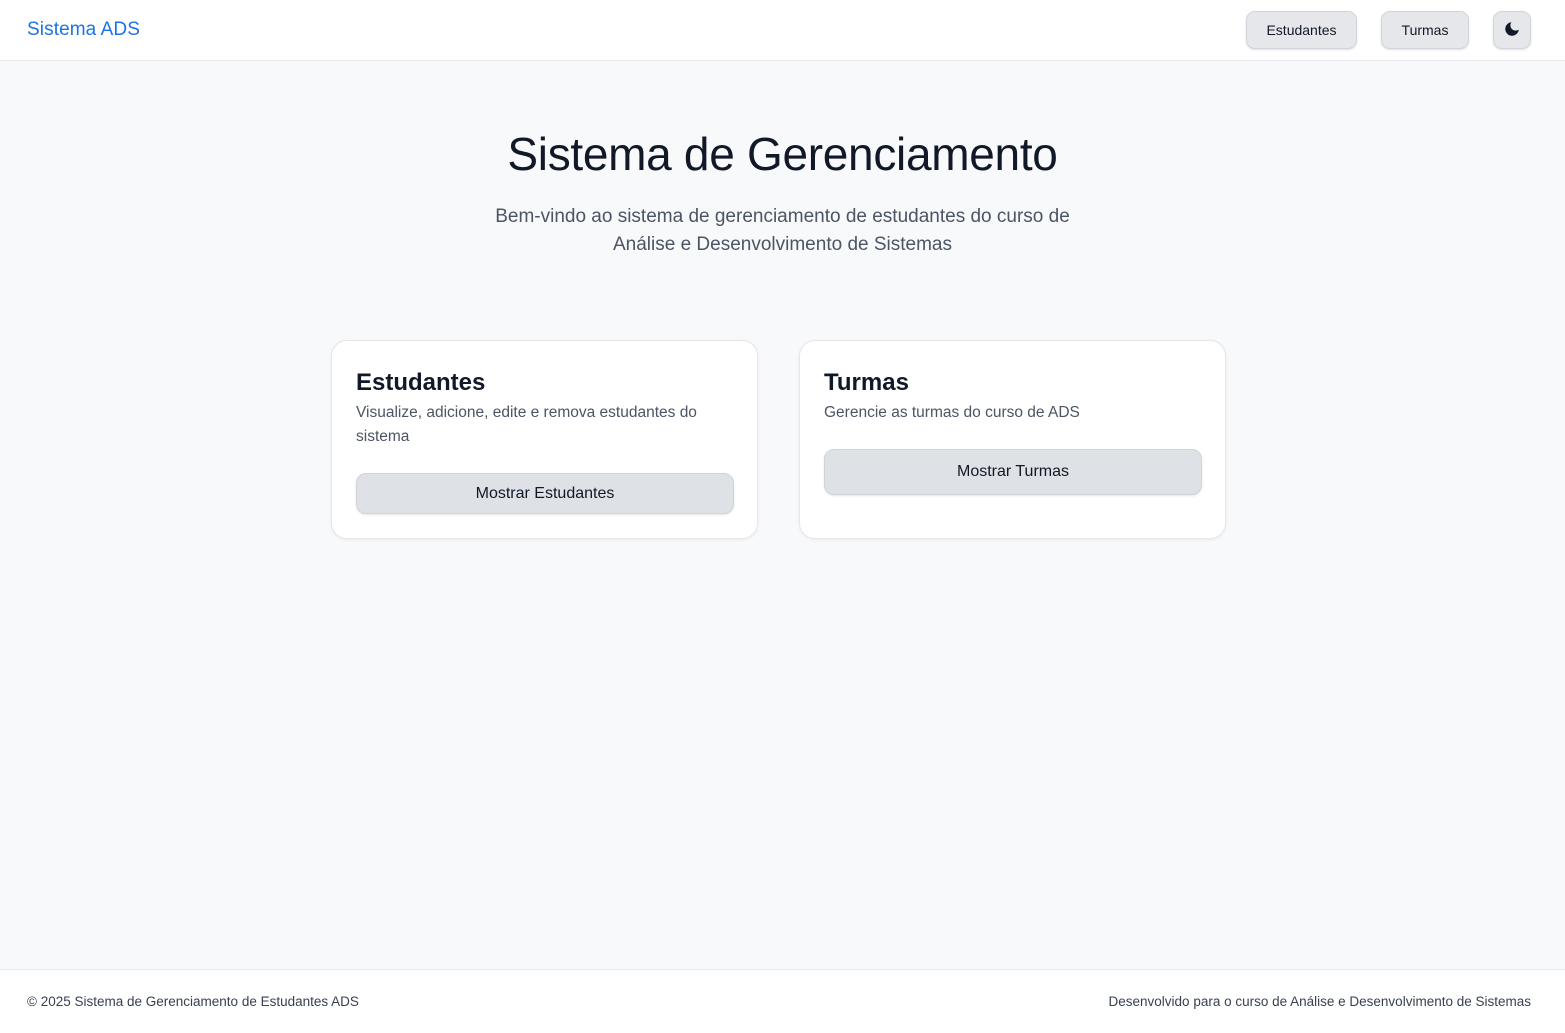  What do you see at coordinates (421, 382) in the screenshot?
I see `card-title: Estudantes` at bounding box center [421, 382].